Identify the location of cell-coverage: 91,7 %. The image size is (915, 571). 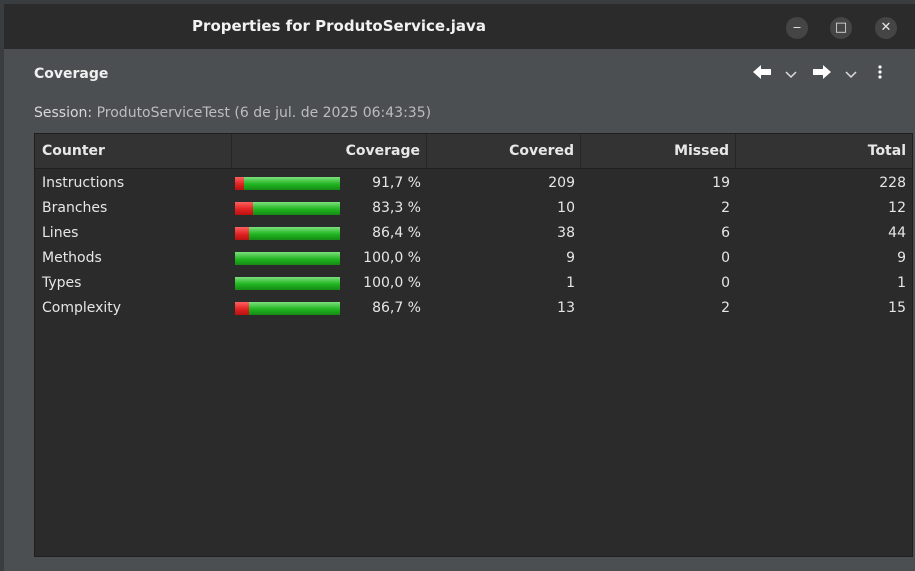
(329, 183).